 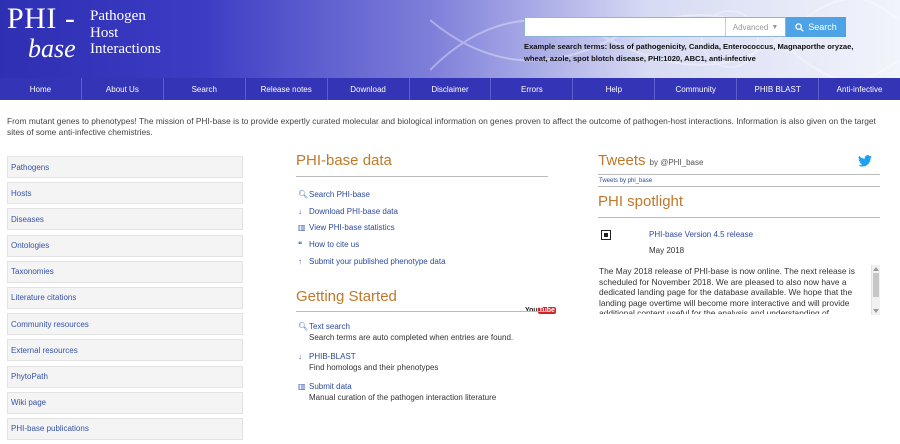 I want to click on text-search-link: 🔍︎ Text search, so click(x=405, y=326).